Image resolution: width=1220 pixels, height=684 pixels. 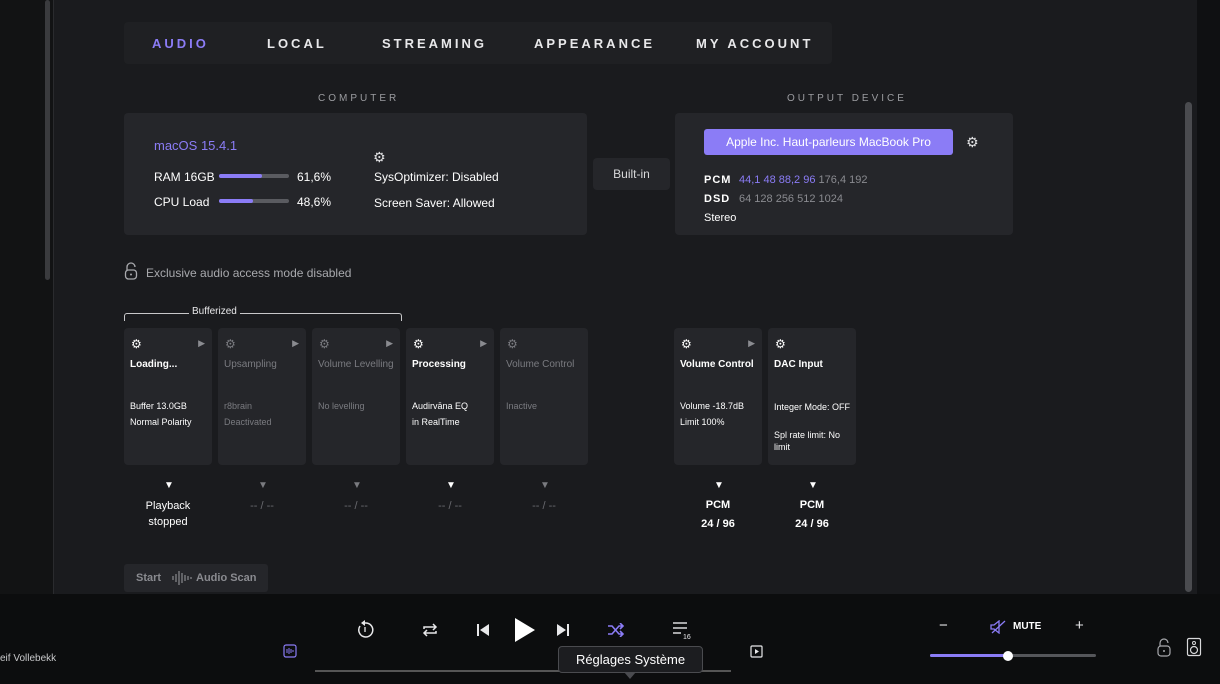 I want to click on shuffle-icon, so click(x=616, y=630).